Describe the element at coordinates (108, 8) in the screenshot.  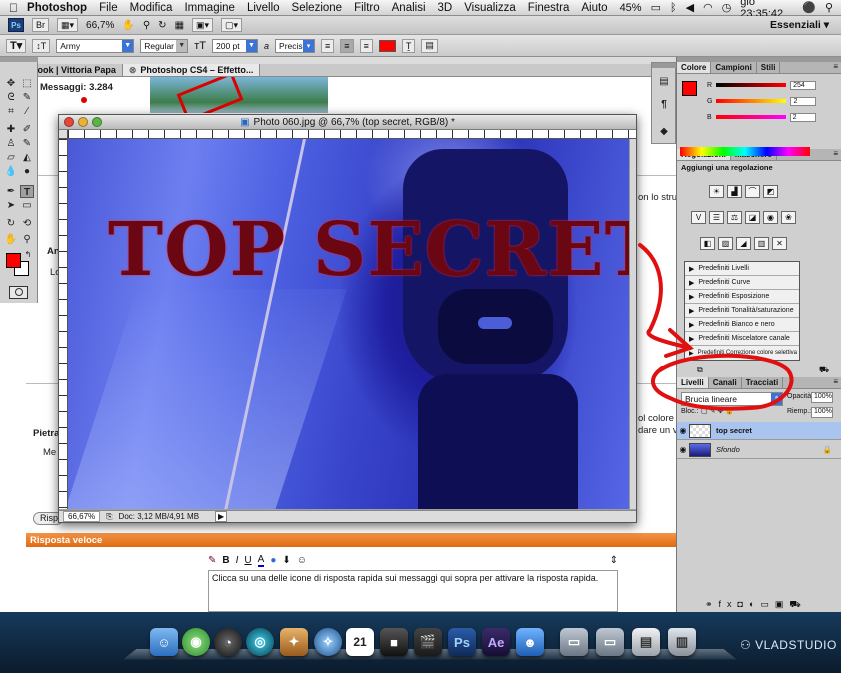
I see `menu-file: File` at that location.